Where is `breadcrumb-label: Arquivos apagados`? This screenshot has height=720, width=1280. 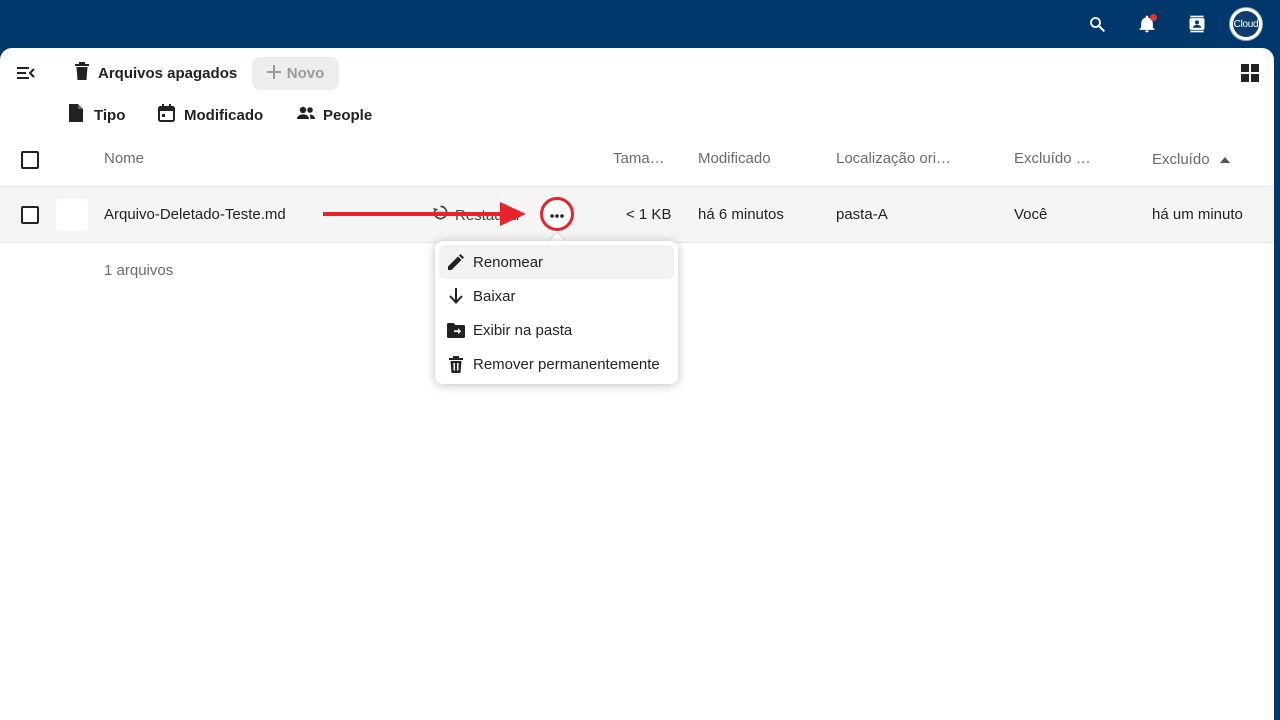 breadcrumb-label: Arquivos apagados is located at coordinates (168, 73).